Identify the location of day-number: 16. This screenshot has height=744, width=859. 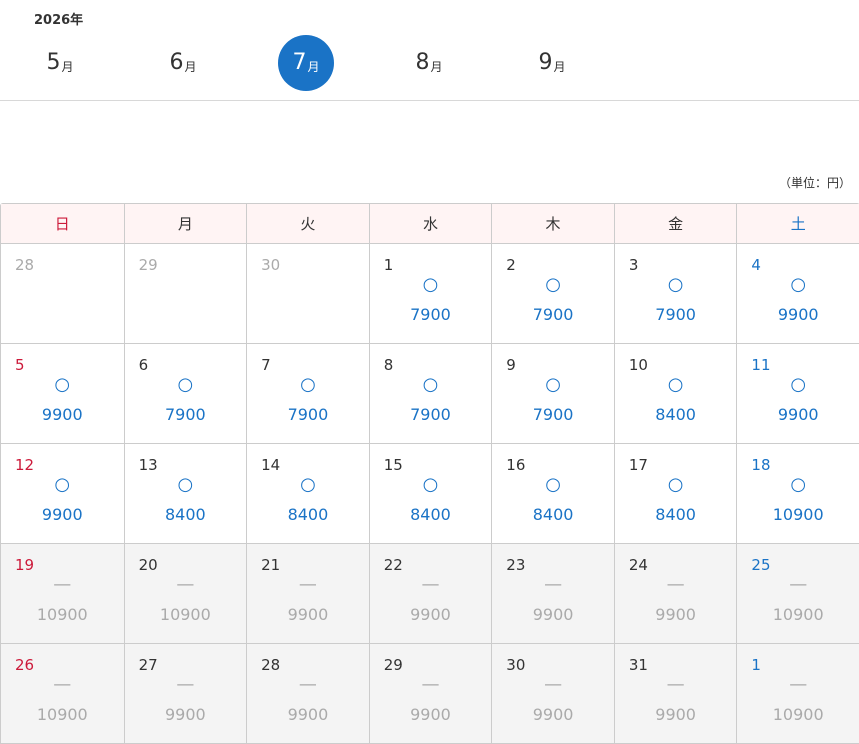
(516, 465).